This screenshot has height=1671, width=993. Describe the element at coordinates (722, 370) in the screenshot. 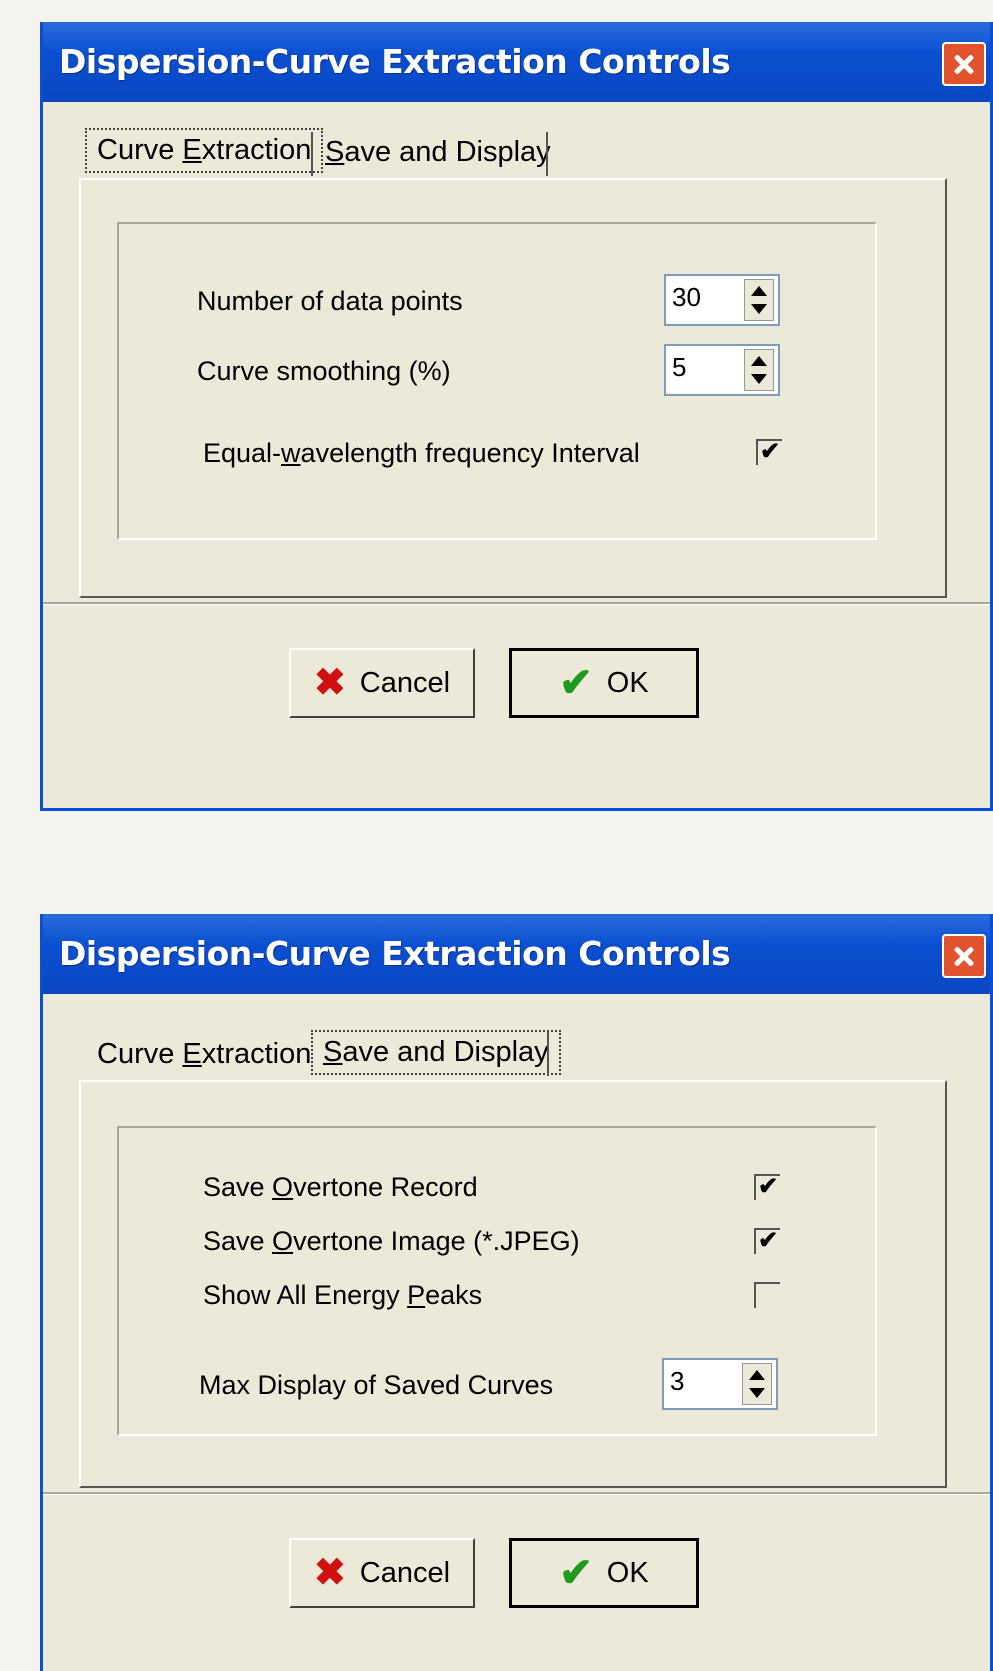

I see `smoothing-spinner: 5` at that location.